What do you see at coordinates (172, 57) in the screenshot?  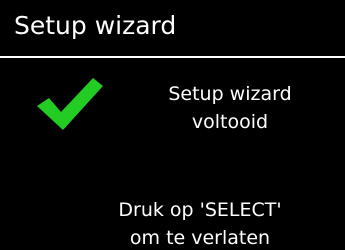 I see `title-divider` at bounding box center [172, 57].